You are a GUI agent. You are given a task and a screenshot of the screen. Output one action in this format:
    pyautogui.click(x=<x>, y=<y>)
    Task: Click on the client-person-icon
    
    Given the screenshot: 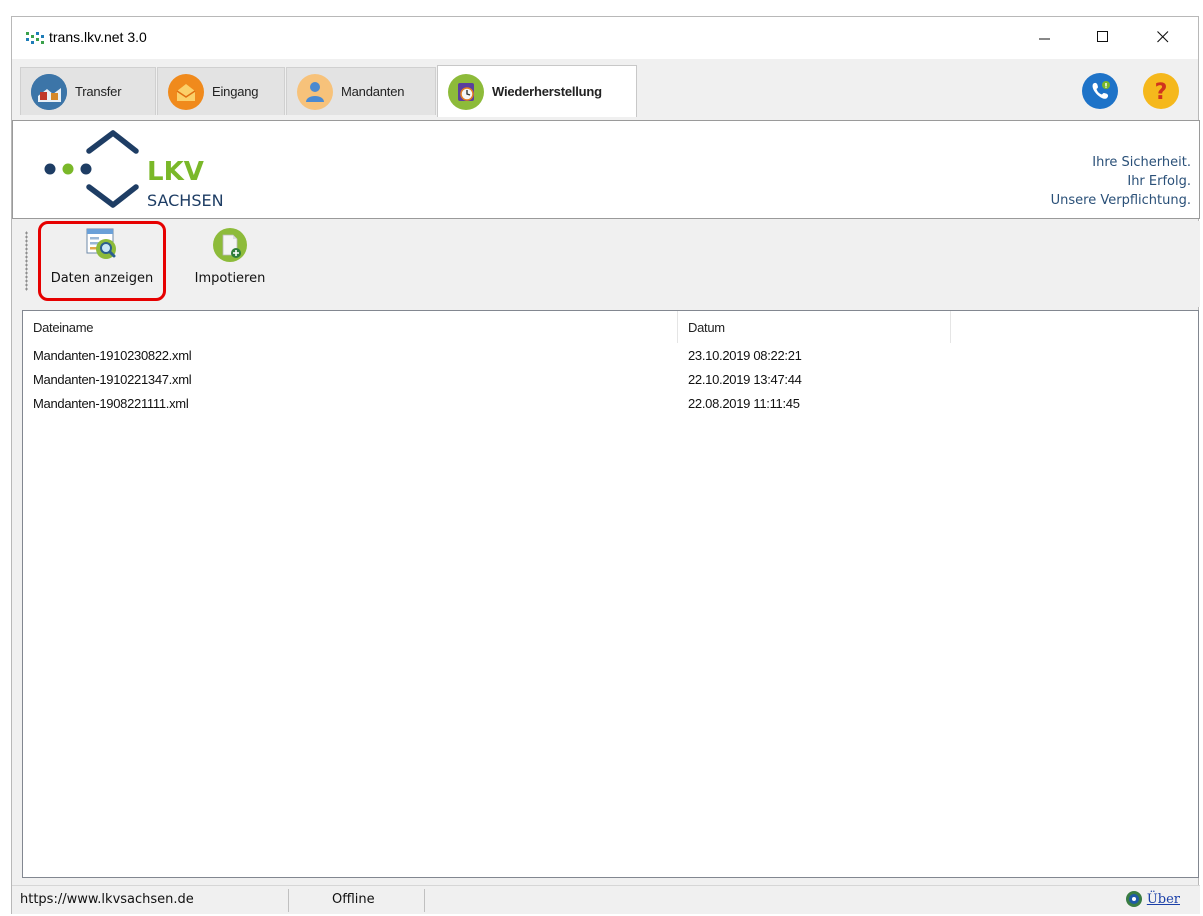 What is the action you would take?
    pyautogui.click(x=315, y=91)
    